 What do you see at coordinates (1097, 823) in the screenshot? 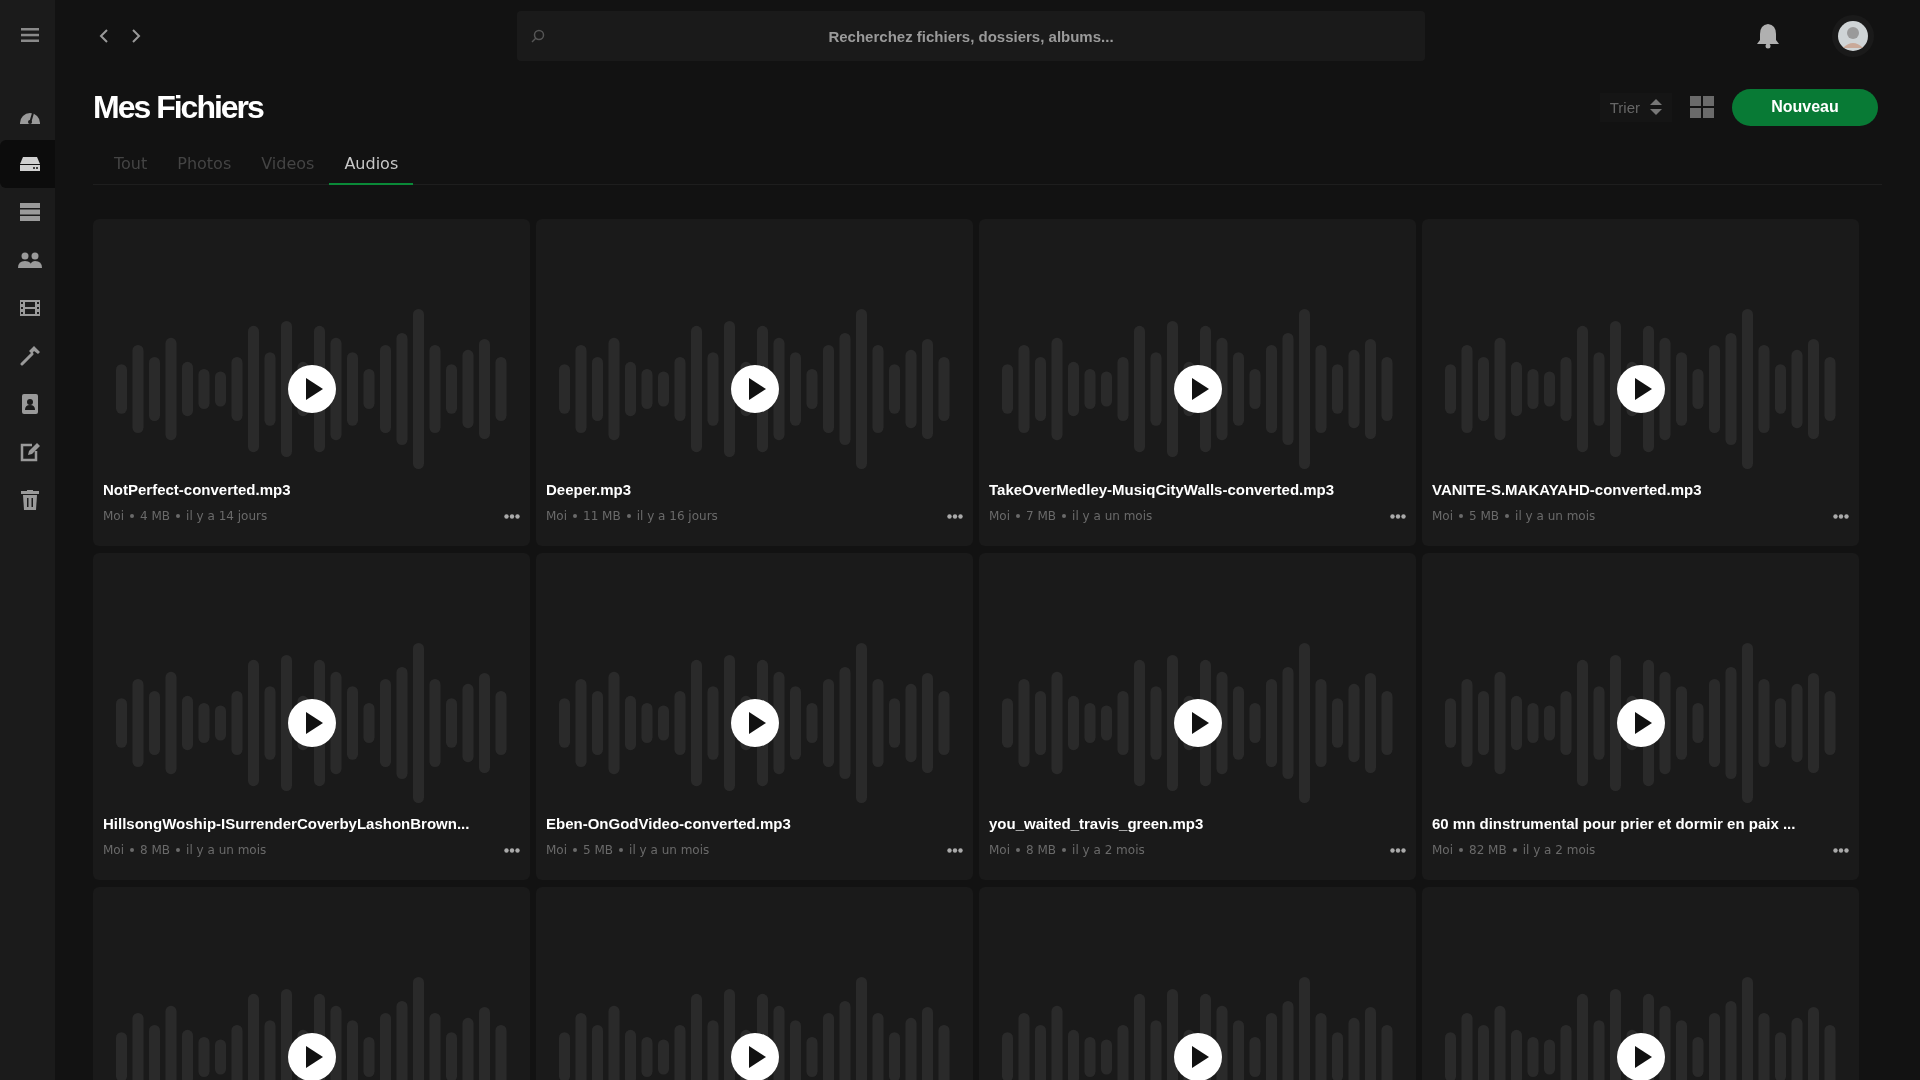
I see `file-name: you_waited_travis_green.mp3` at bounding box center [1097, 823].